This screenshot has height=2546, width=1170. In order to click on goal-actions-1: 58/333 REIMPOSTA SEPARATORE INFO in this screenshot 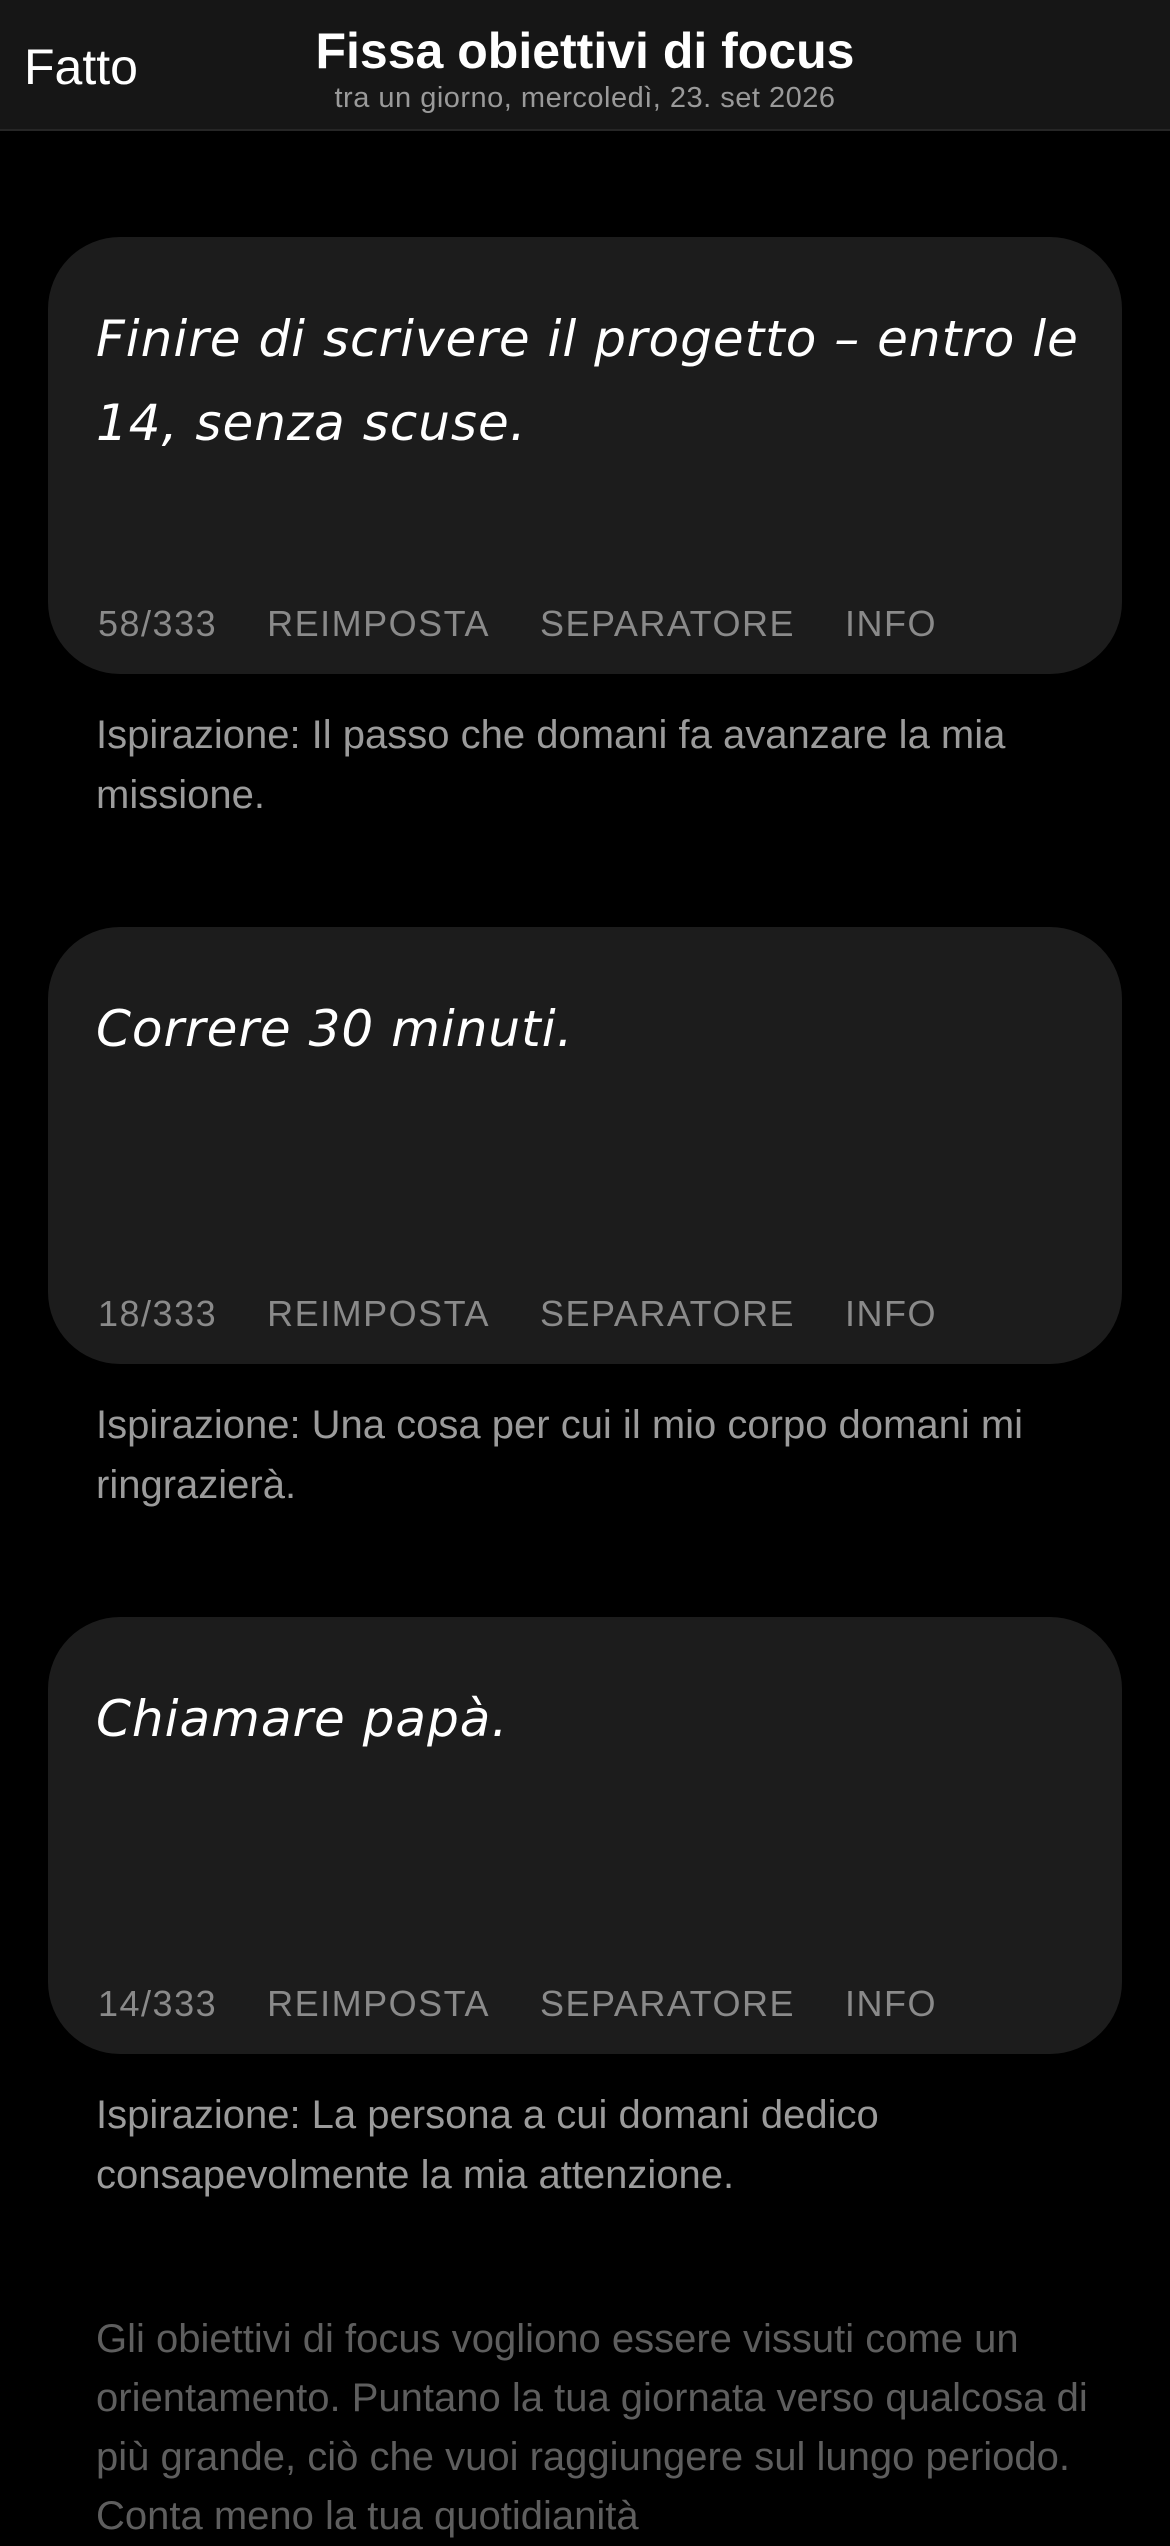, I will do `click(542, 624)`.